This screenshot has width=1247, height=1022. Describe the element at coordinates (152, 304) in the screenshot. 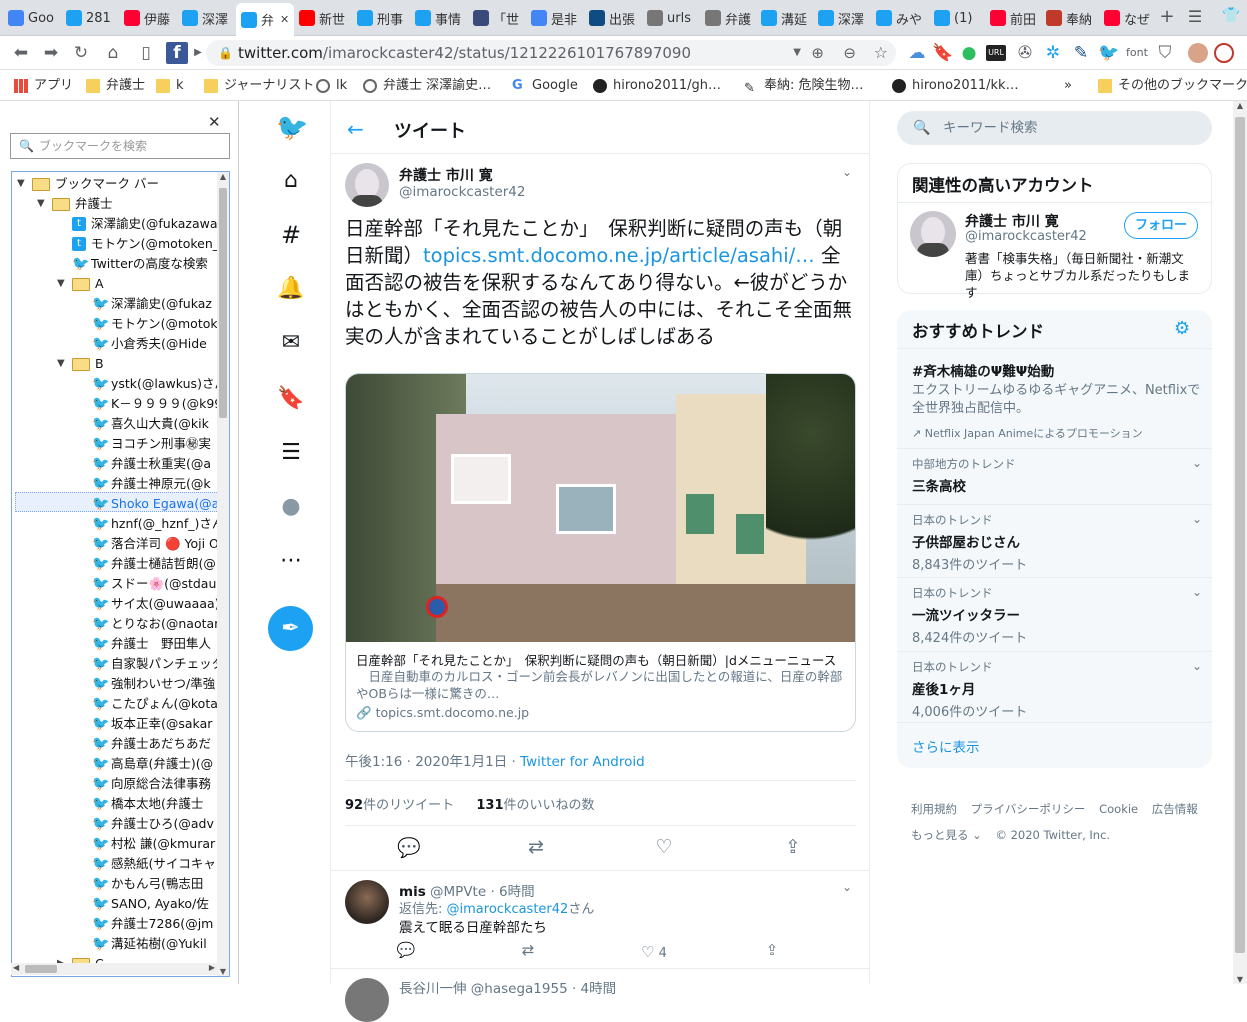

I see `bookmark-entry: 🐦 深澤諭史(@fukaz` at that location.